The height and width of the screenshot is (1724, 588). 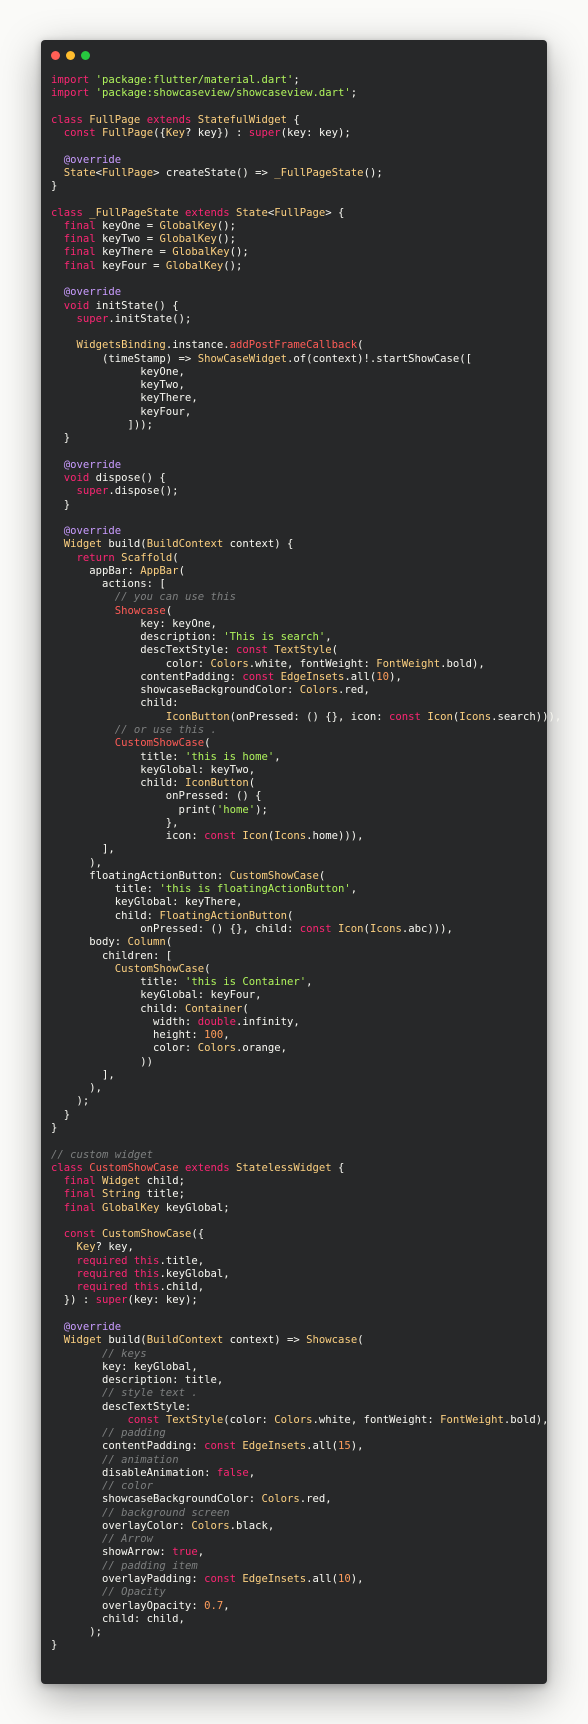 I want to click on code-token: _FullPageState, so click(x=137, y=212).